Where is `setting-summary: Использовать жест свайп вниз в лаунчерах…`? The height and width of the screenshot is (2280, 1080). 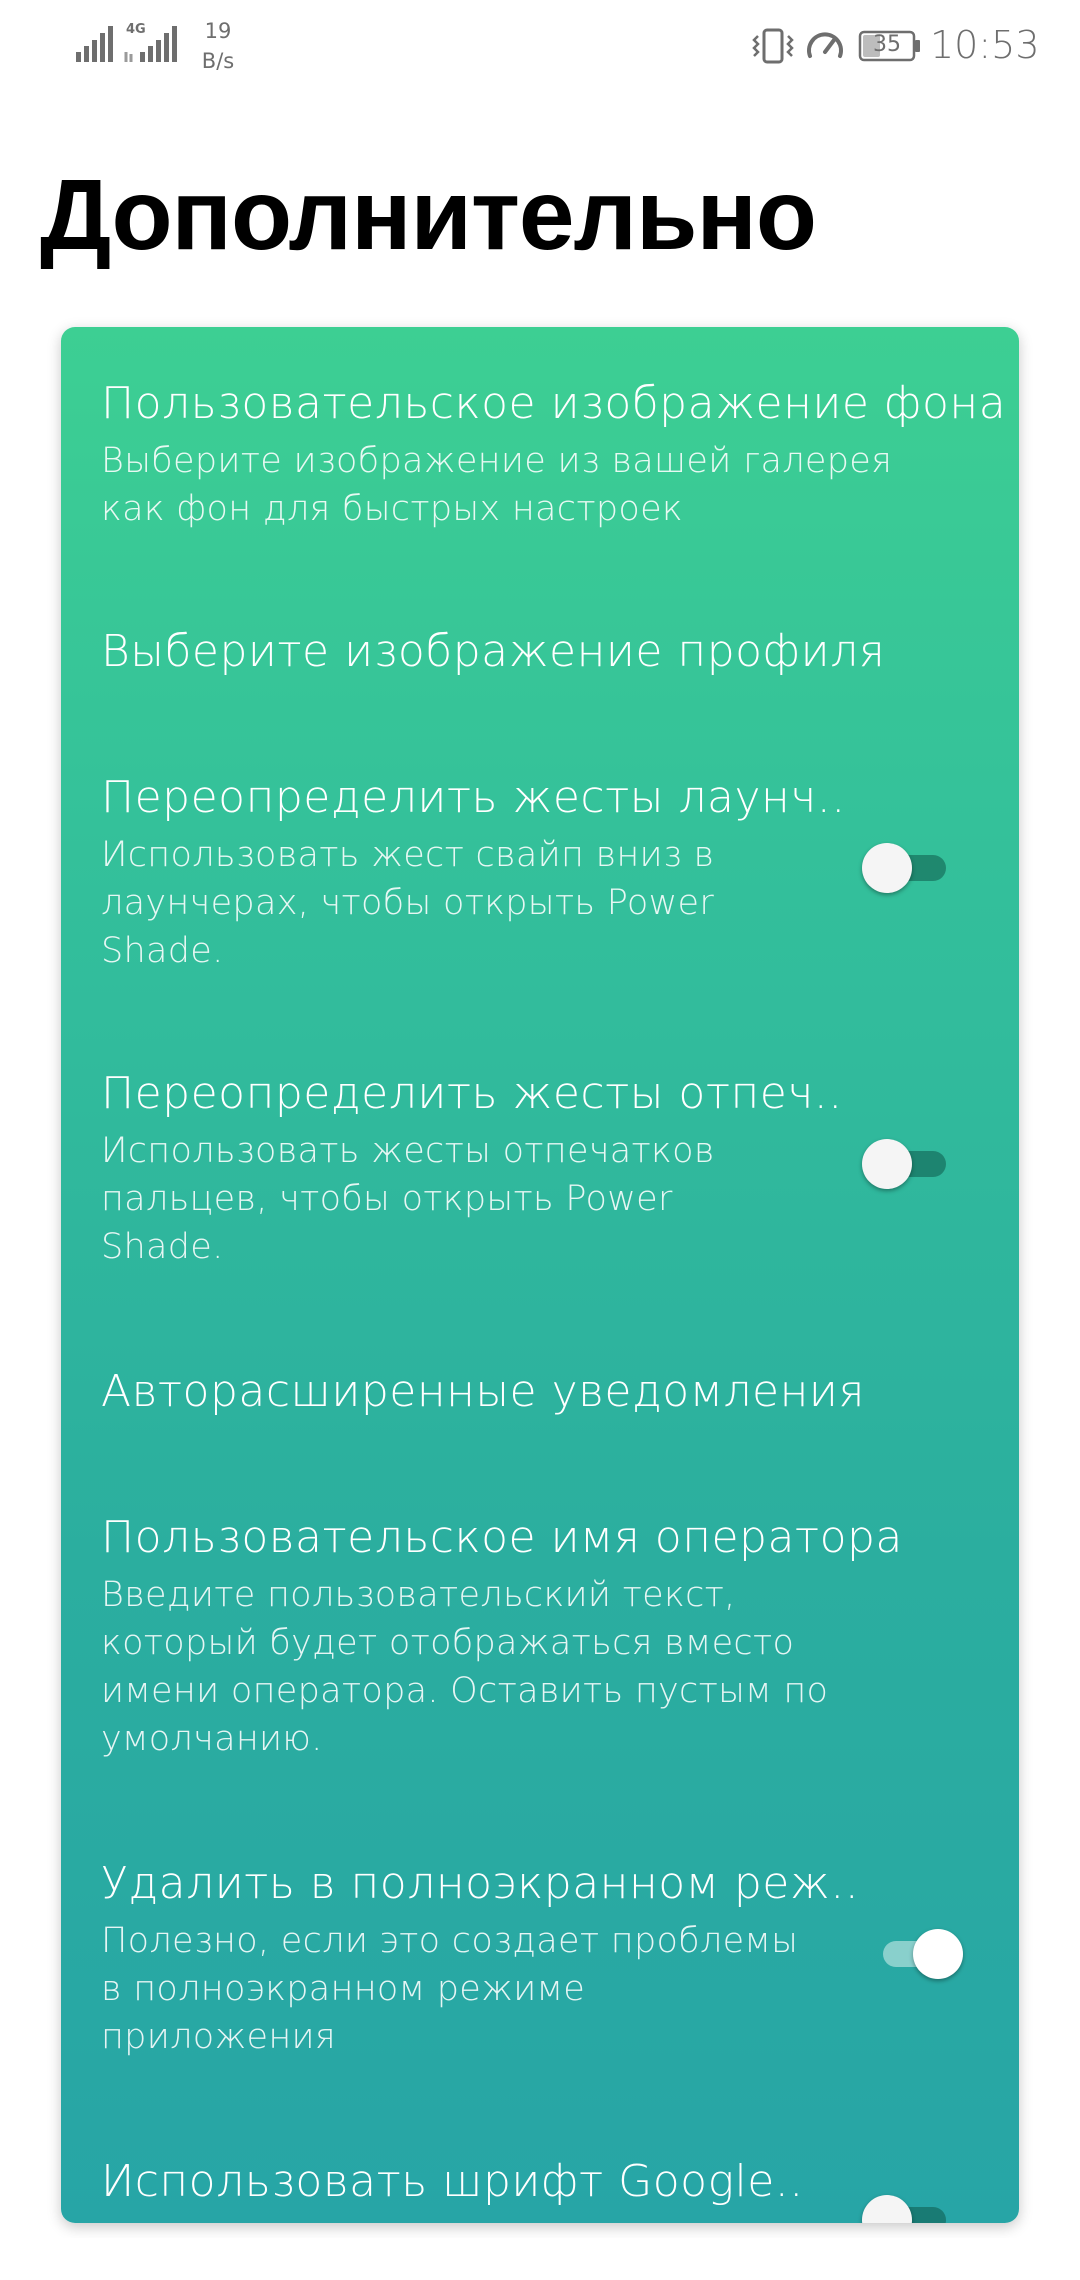 setting-summary: Использовать жест свайп вниз в лаунчерах… is located at coordinates (408, 903).